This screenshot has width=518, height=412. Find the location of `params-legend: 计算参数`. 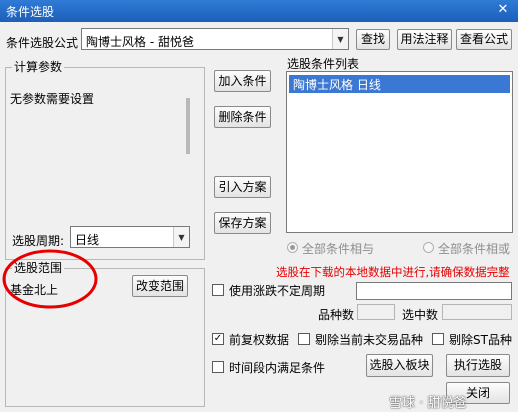

params-legend: 计算参数 is located at coordinates (38, 67).